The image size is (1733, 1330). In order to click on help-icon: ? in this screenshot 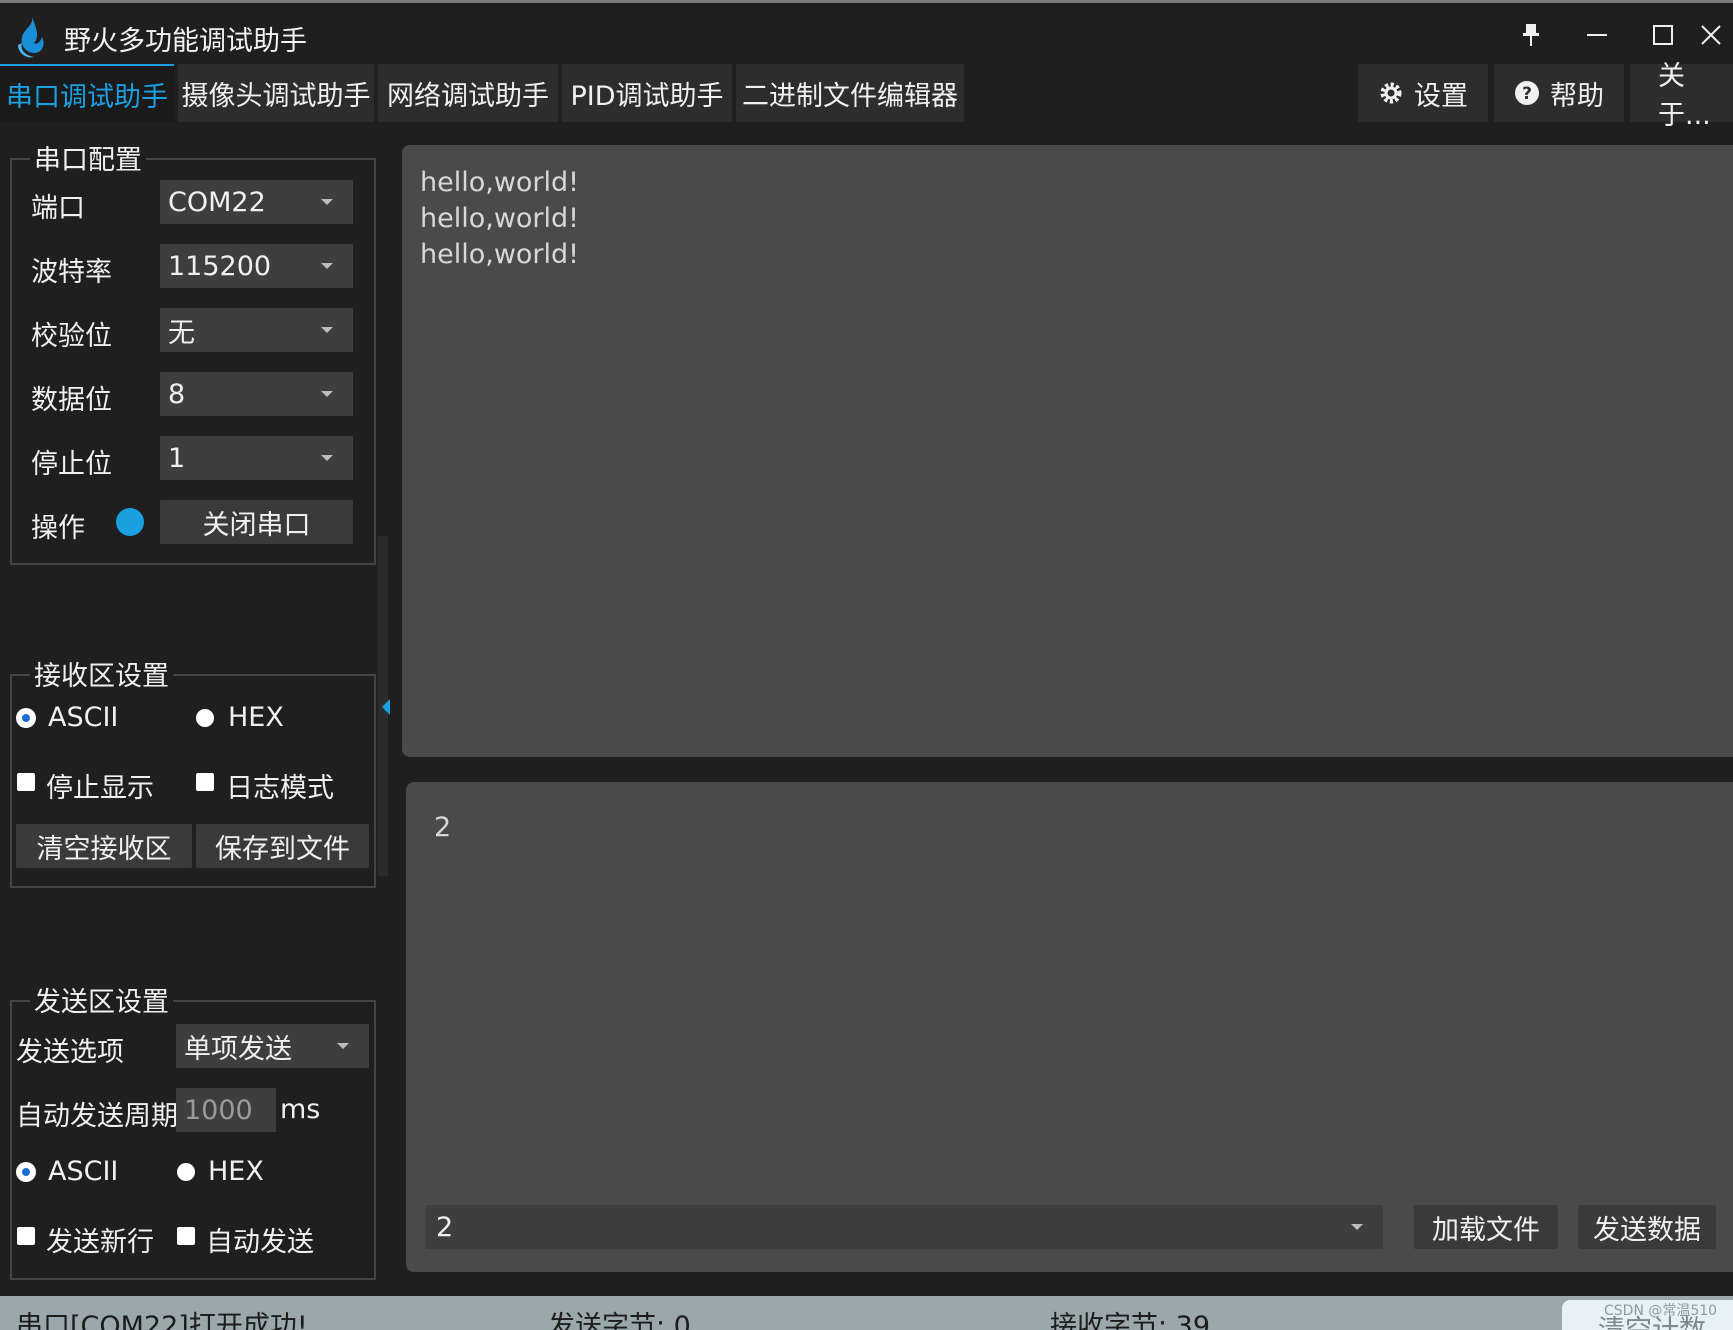, I will do `click(1527, 93)`.